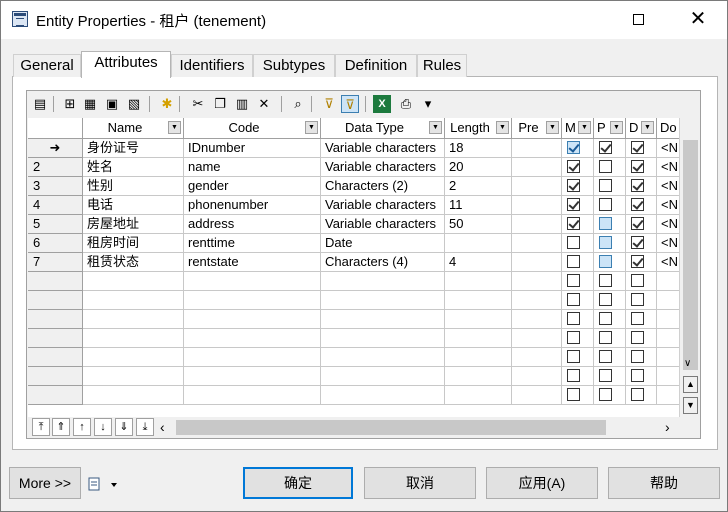  What do you see at coordinates (542, 483) in the screenshot?
I see `apply-button: 应用(A)` at bounding box center [542, 483].